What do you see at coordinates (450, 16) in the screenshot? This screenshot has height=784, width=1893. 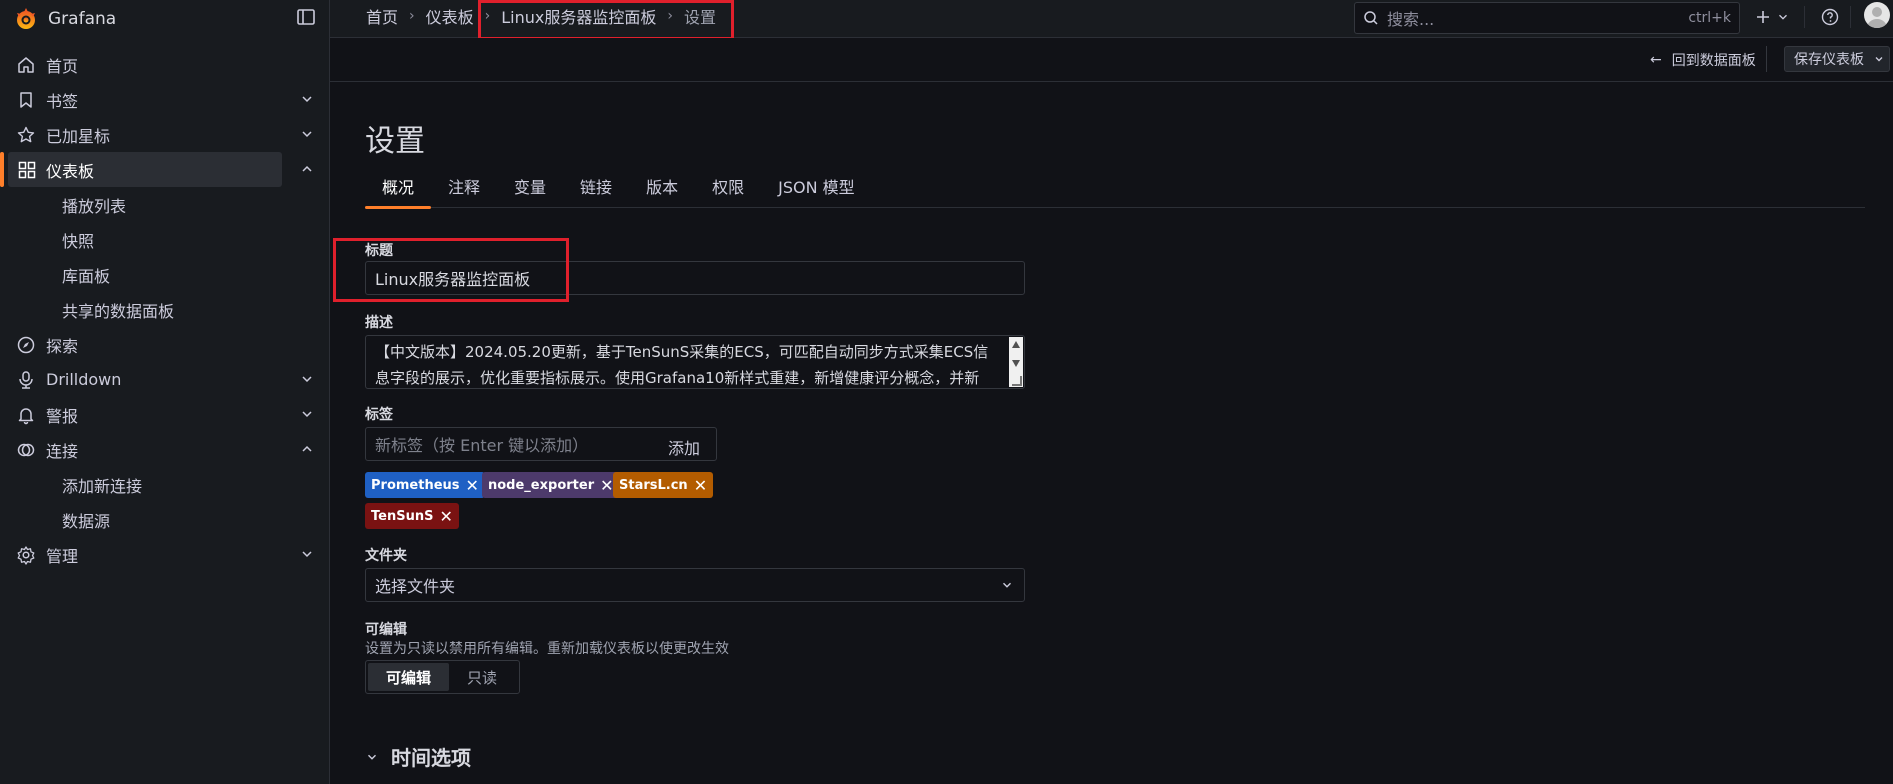 I see `breadcrumb-dashboards: 仪表板` at bounding box center [450, 16].